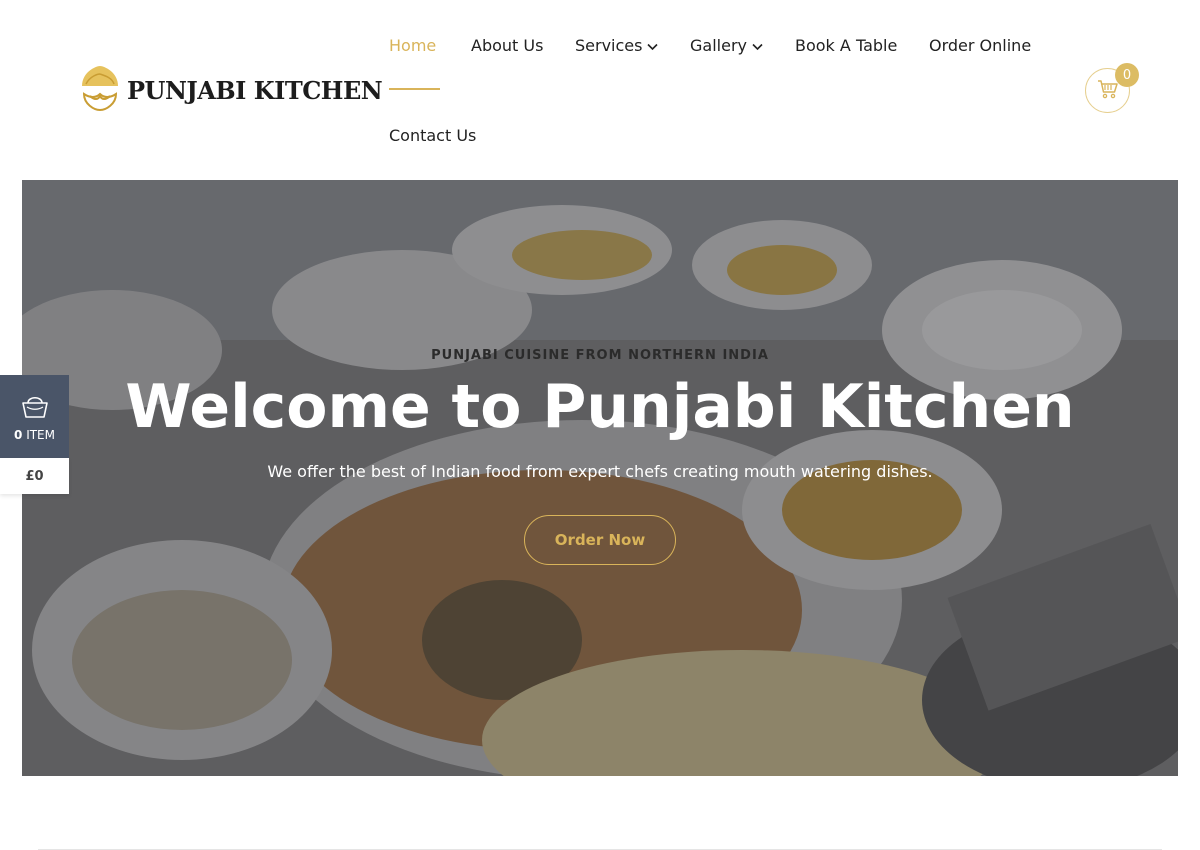 This screenshot has height=850, width=1200. Describe the element at coordinates (255, 90) in the screenshot. I see `logo-text: PUNJABI KITCHEN` at that location.